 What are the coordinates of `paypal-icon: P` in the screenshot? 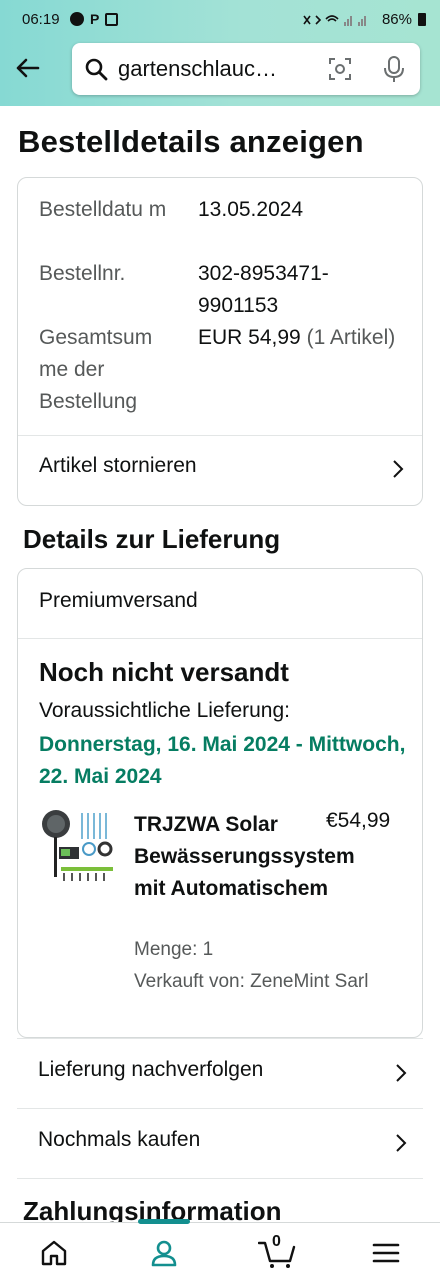 It's located at (95, 19).